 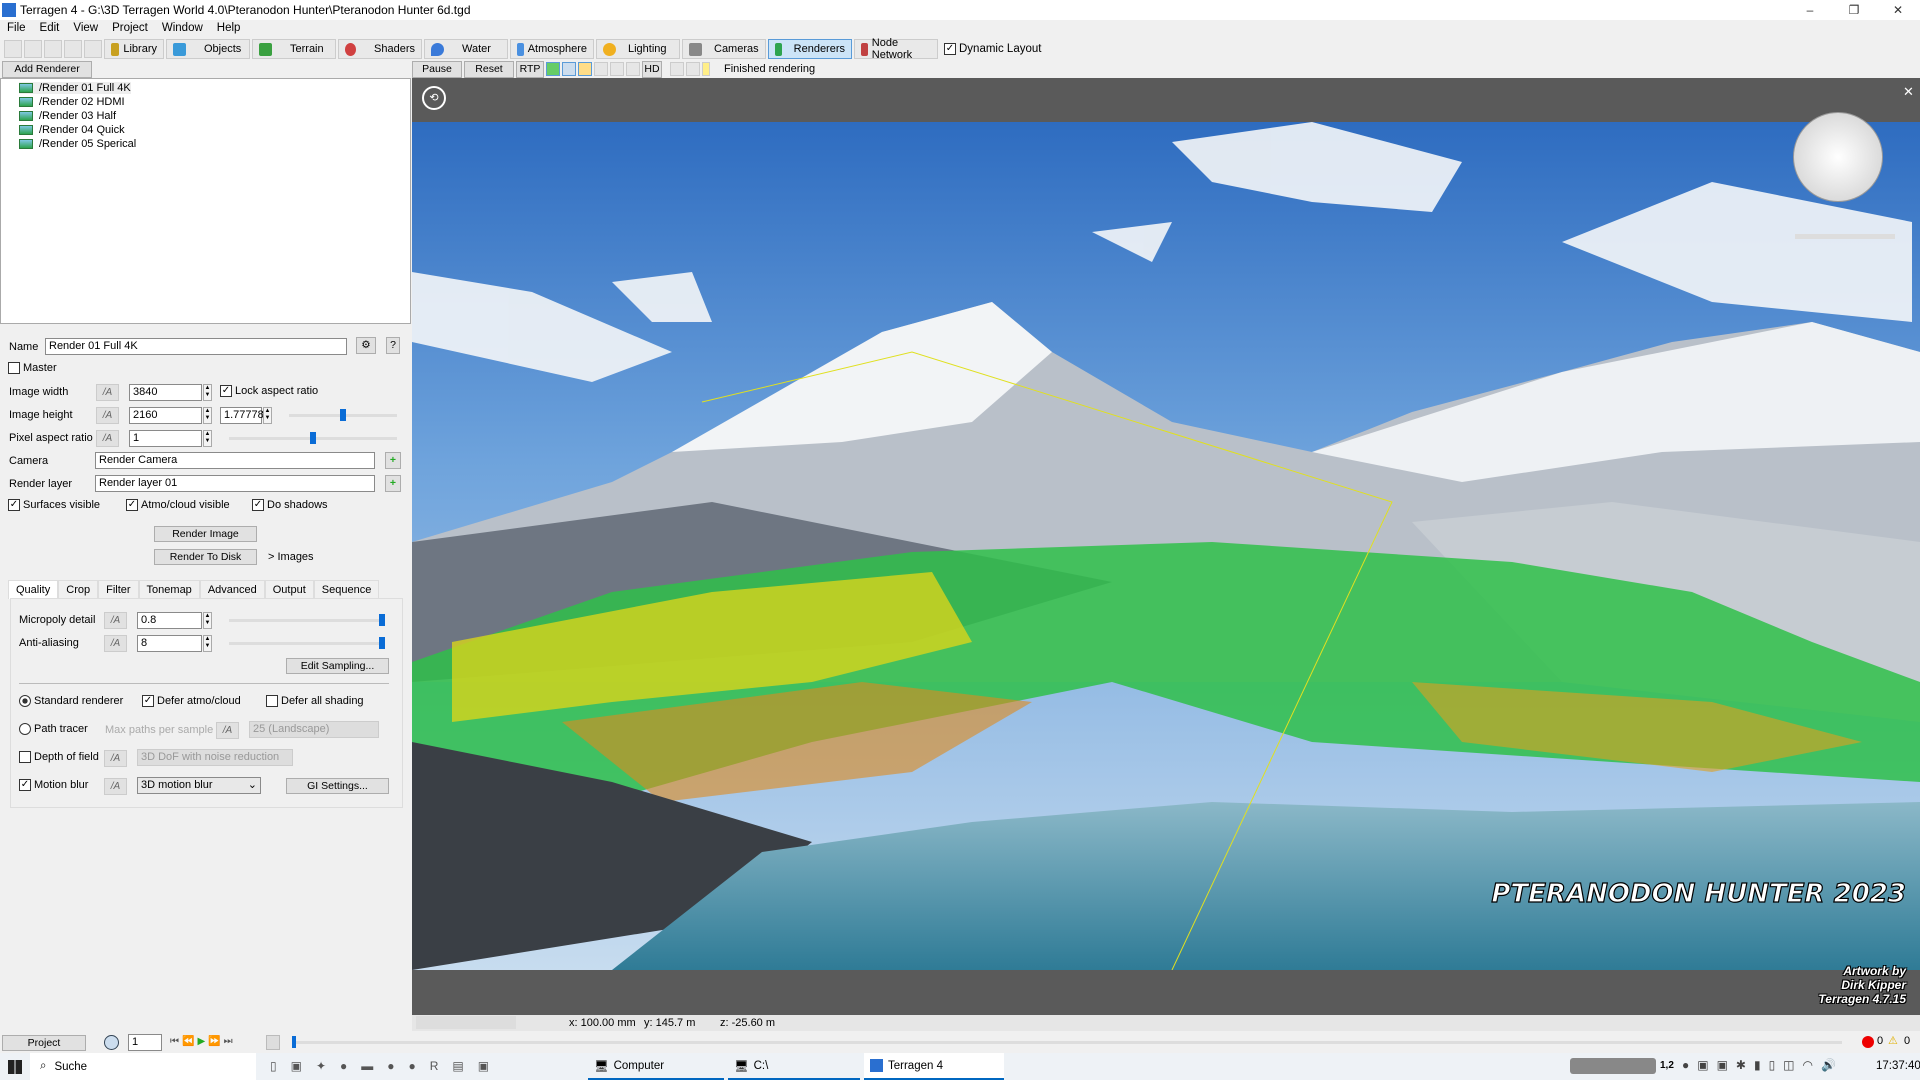 What do you see at coordinates (934, 1066) in the screenshot?
I see `taskbar-app-terragen: Terragen 4` at bounding box center [934, 1066].